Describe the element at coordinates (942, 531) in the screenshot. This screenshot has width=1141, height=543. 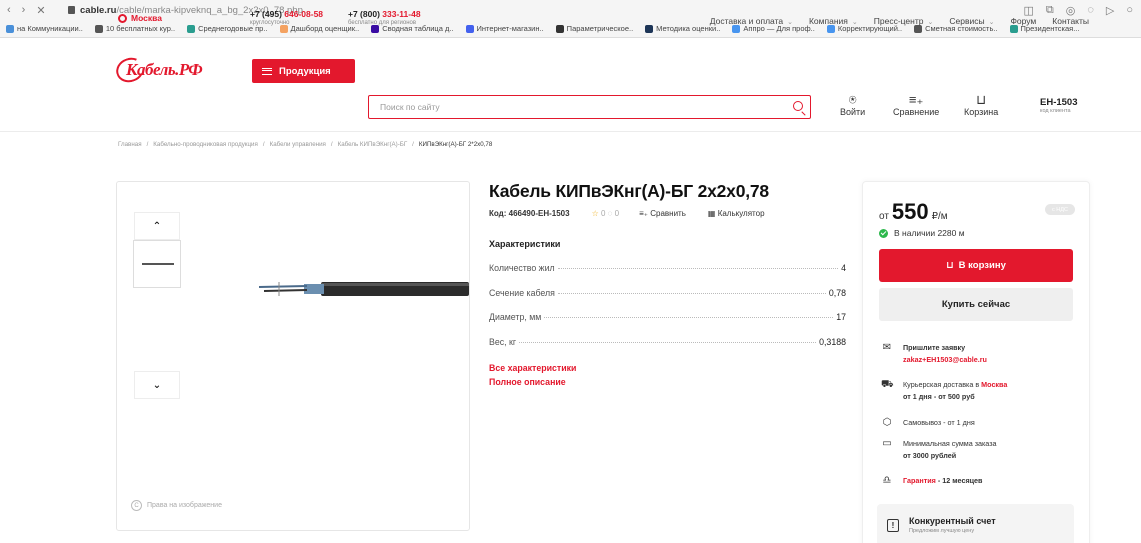
I see `competitive-subtitle: Предложим лучшую цену` at that location.